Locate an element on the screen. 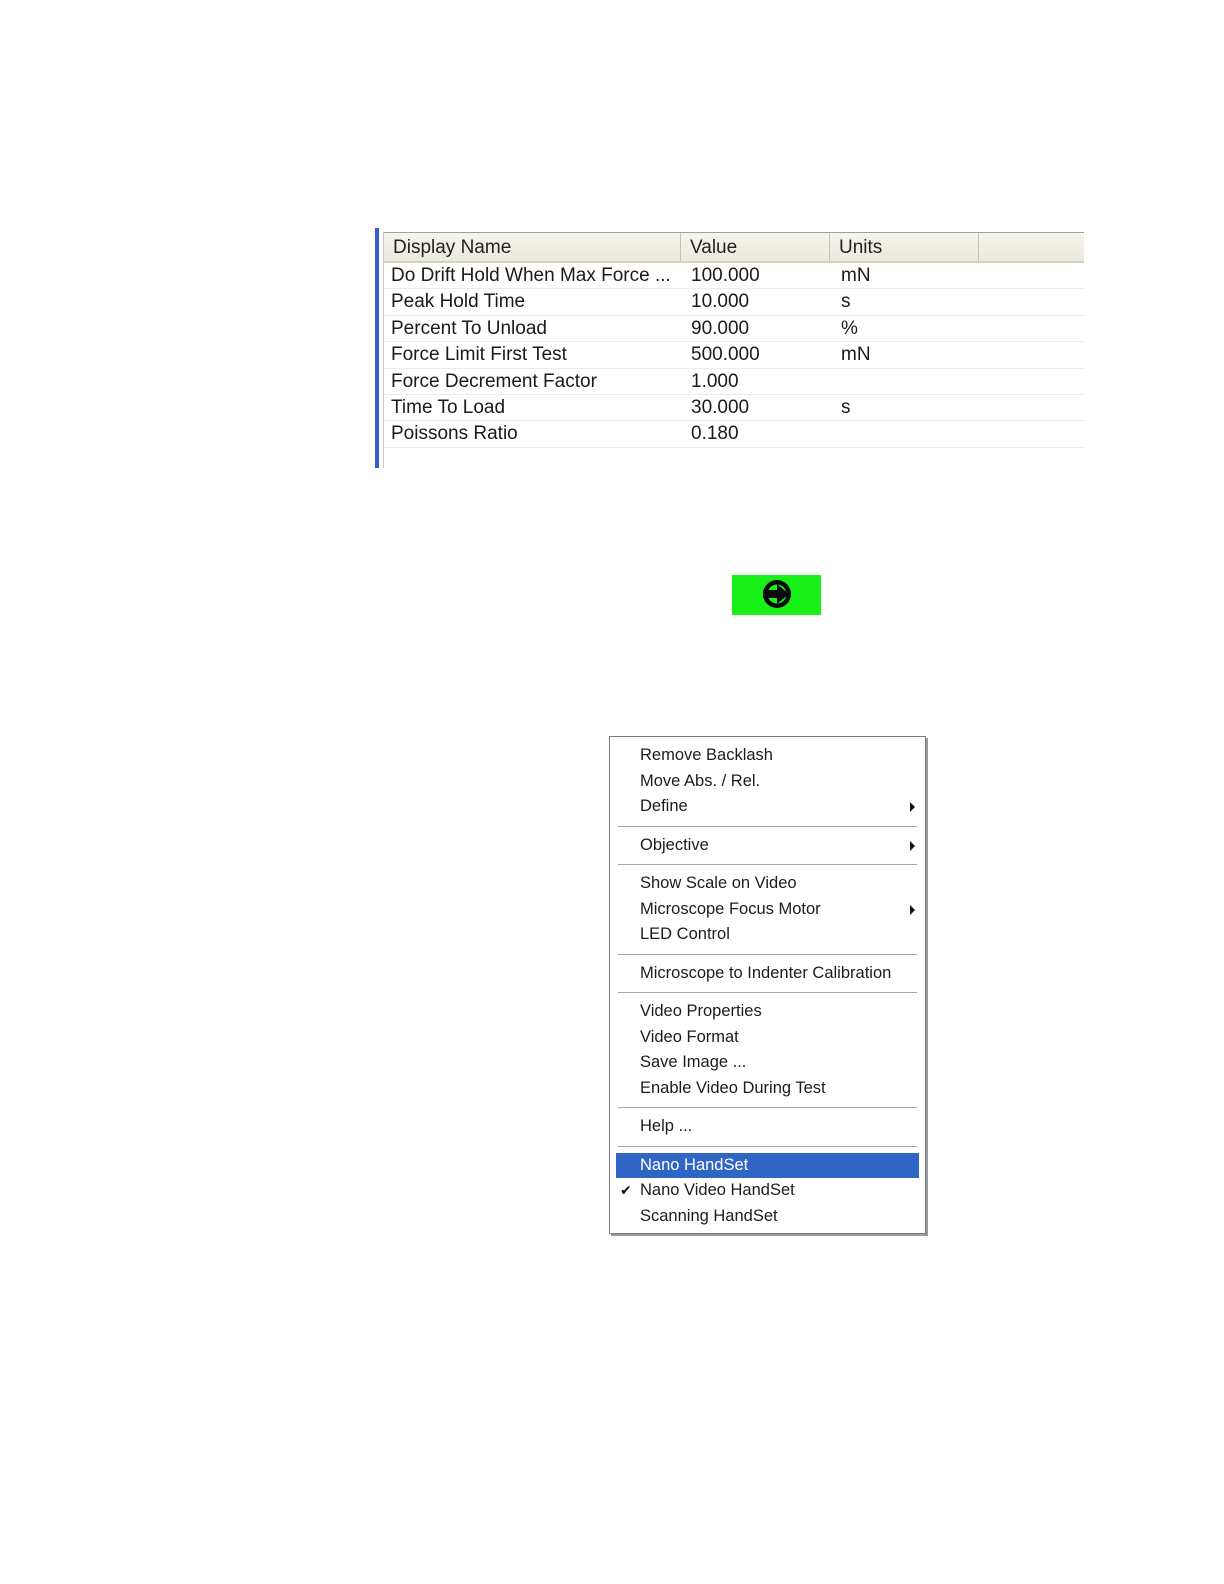 The width and height of the screenshot is (1224, 1584). display-name-cell: Force Decrement Factor is located at coordinates (494, 381).